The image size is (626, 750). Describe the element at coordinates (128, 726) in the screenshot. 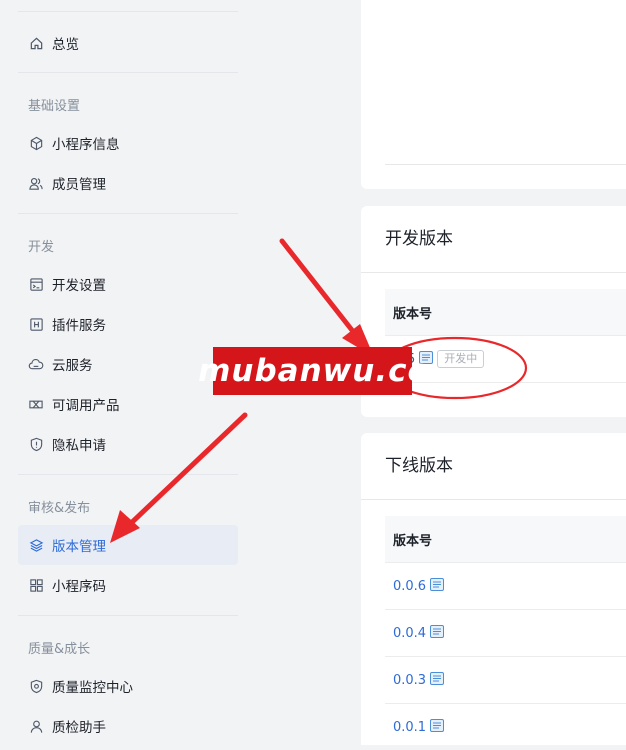

I see `sidebar-item-qa-assistant: 质检助手` at that location.